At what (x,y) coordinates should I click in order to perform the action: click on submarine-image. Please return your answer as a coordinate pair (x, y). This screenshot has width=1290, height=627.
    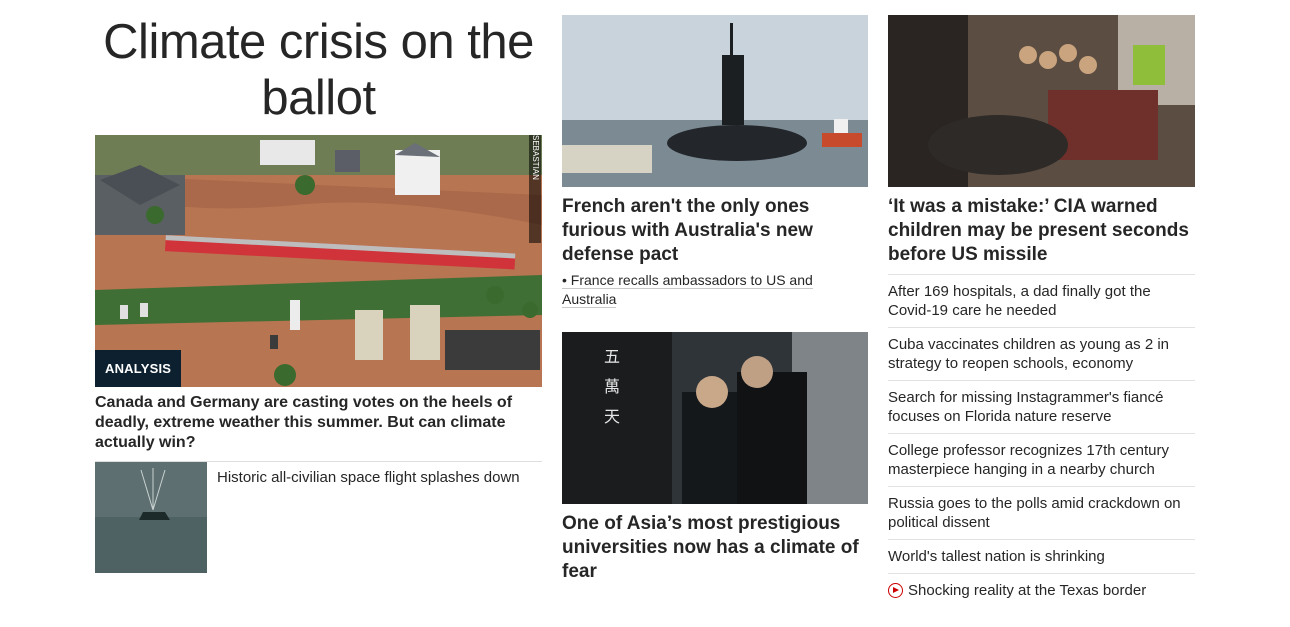
    Looking at the image, I should click on (715, 101).